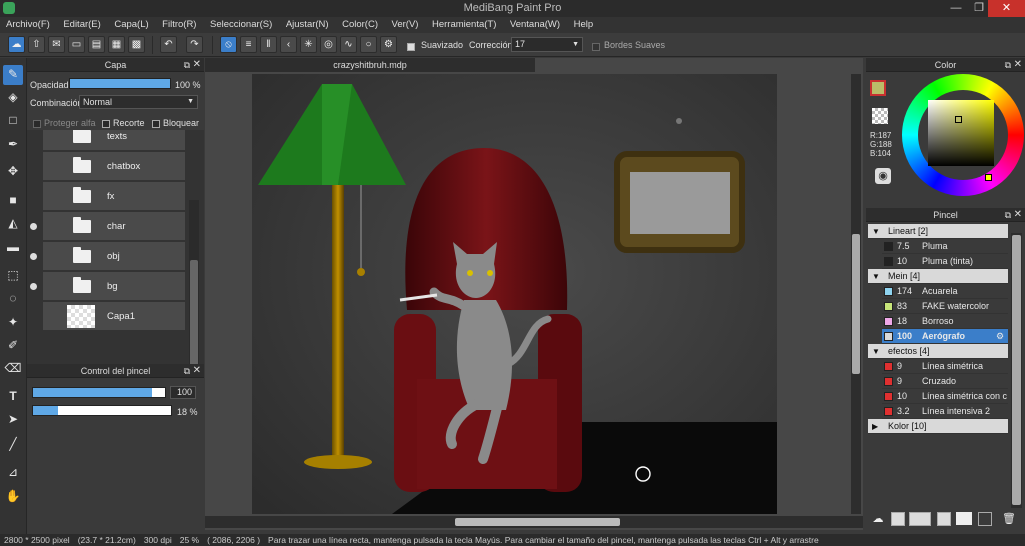  What do you see at coordinates (405, 23) in the screenshot?
I see `menu-ver: Ver(V)` at bounding box center [405, 23].